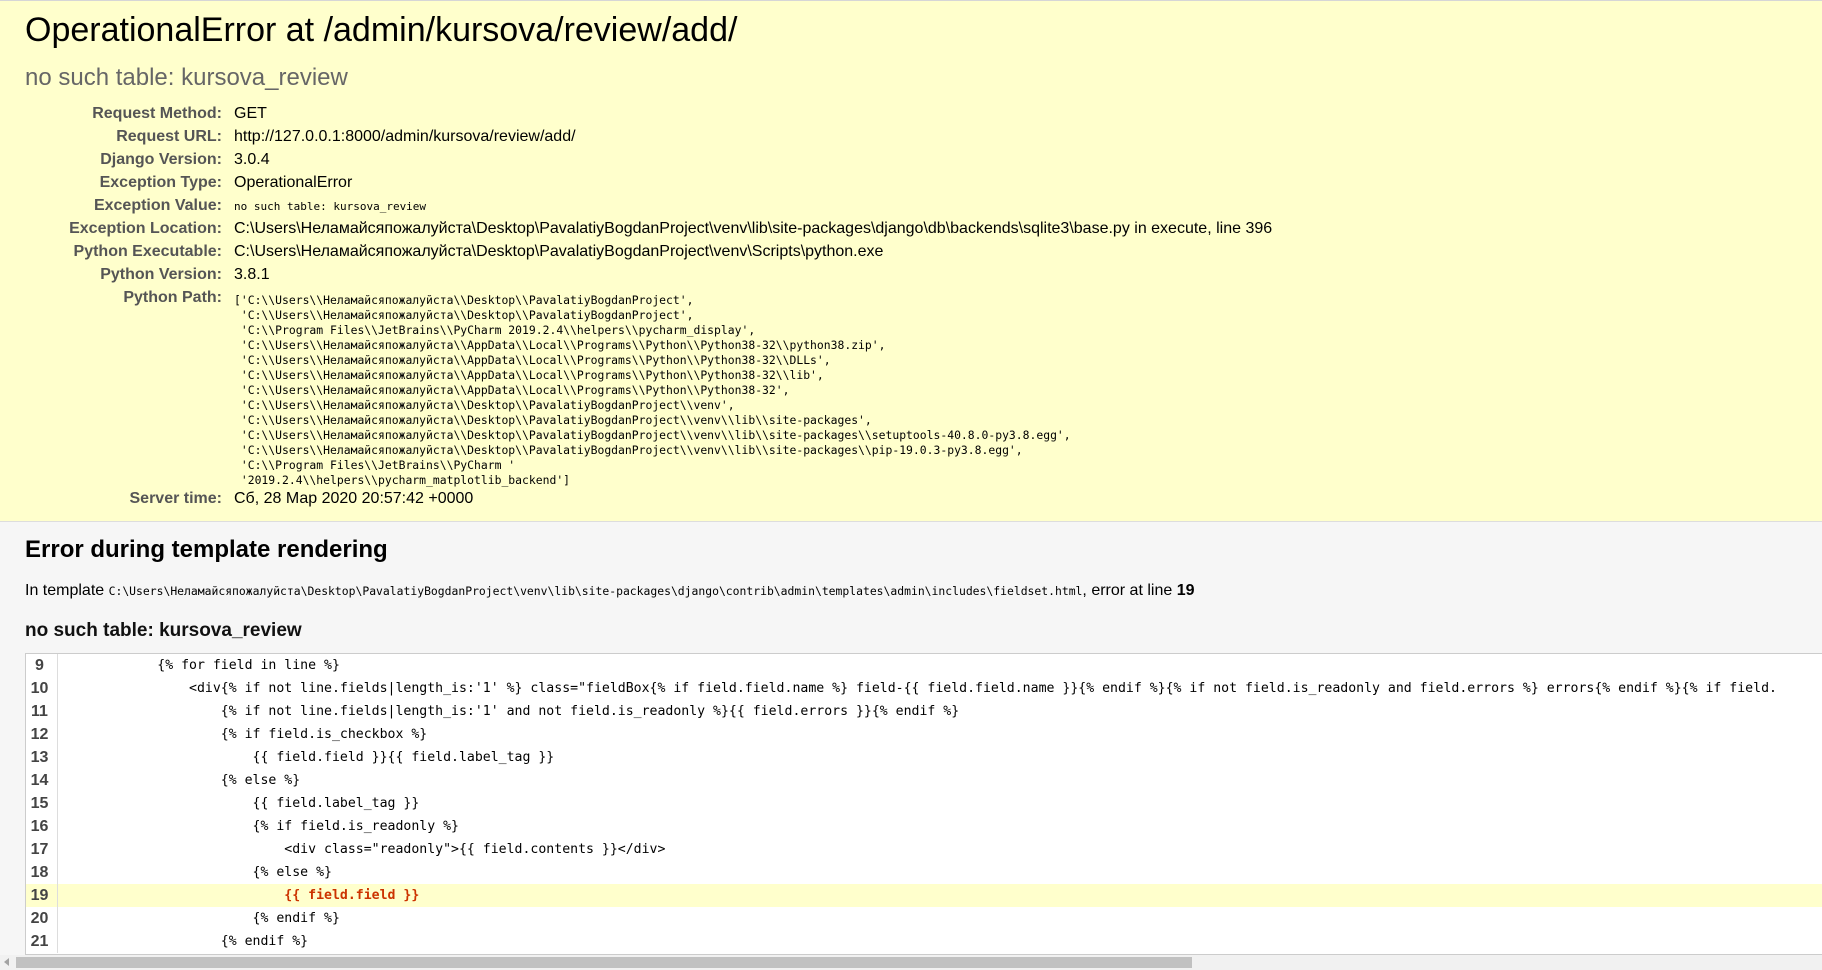  I want to click on template-error-message: no such table: kursova_review, so click(163, 630).